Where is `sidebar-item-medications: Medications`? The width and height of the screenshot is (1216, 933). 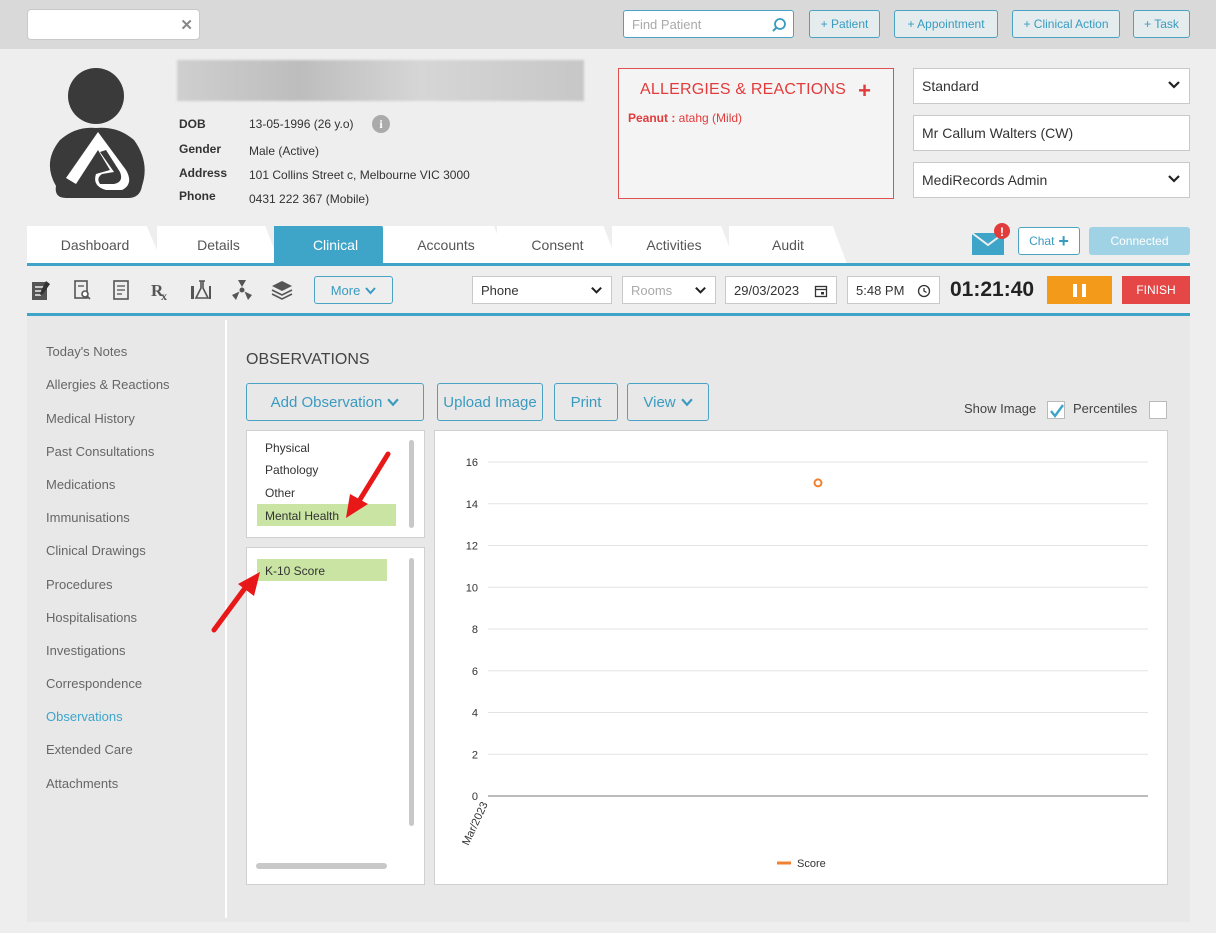
sidebar-item-medications: Medications is located at coordinates (80, 484).